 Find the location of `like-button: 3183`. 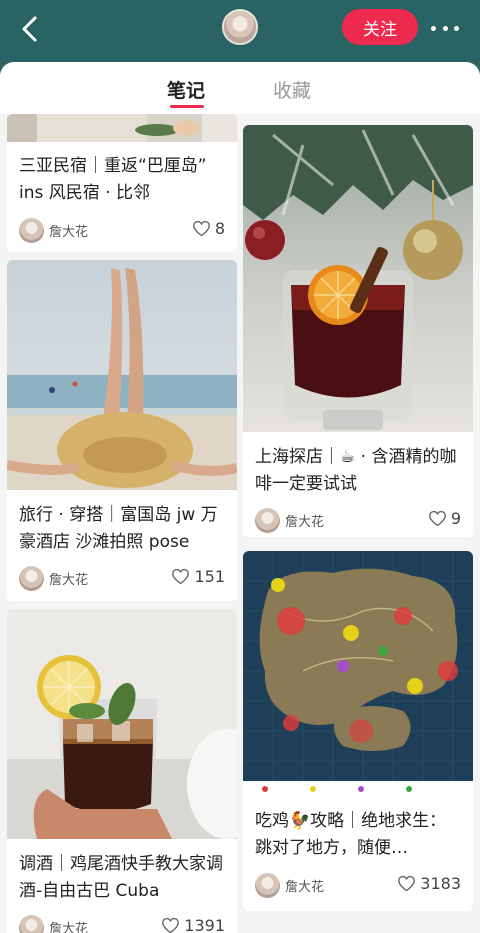

like-button: 3183 is located at coordinates (429, 883).